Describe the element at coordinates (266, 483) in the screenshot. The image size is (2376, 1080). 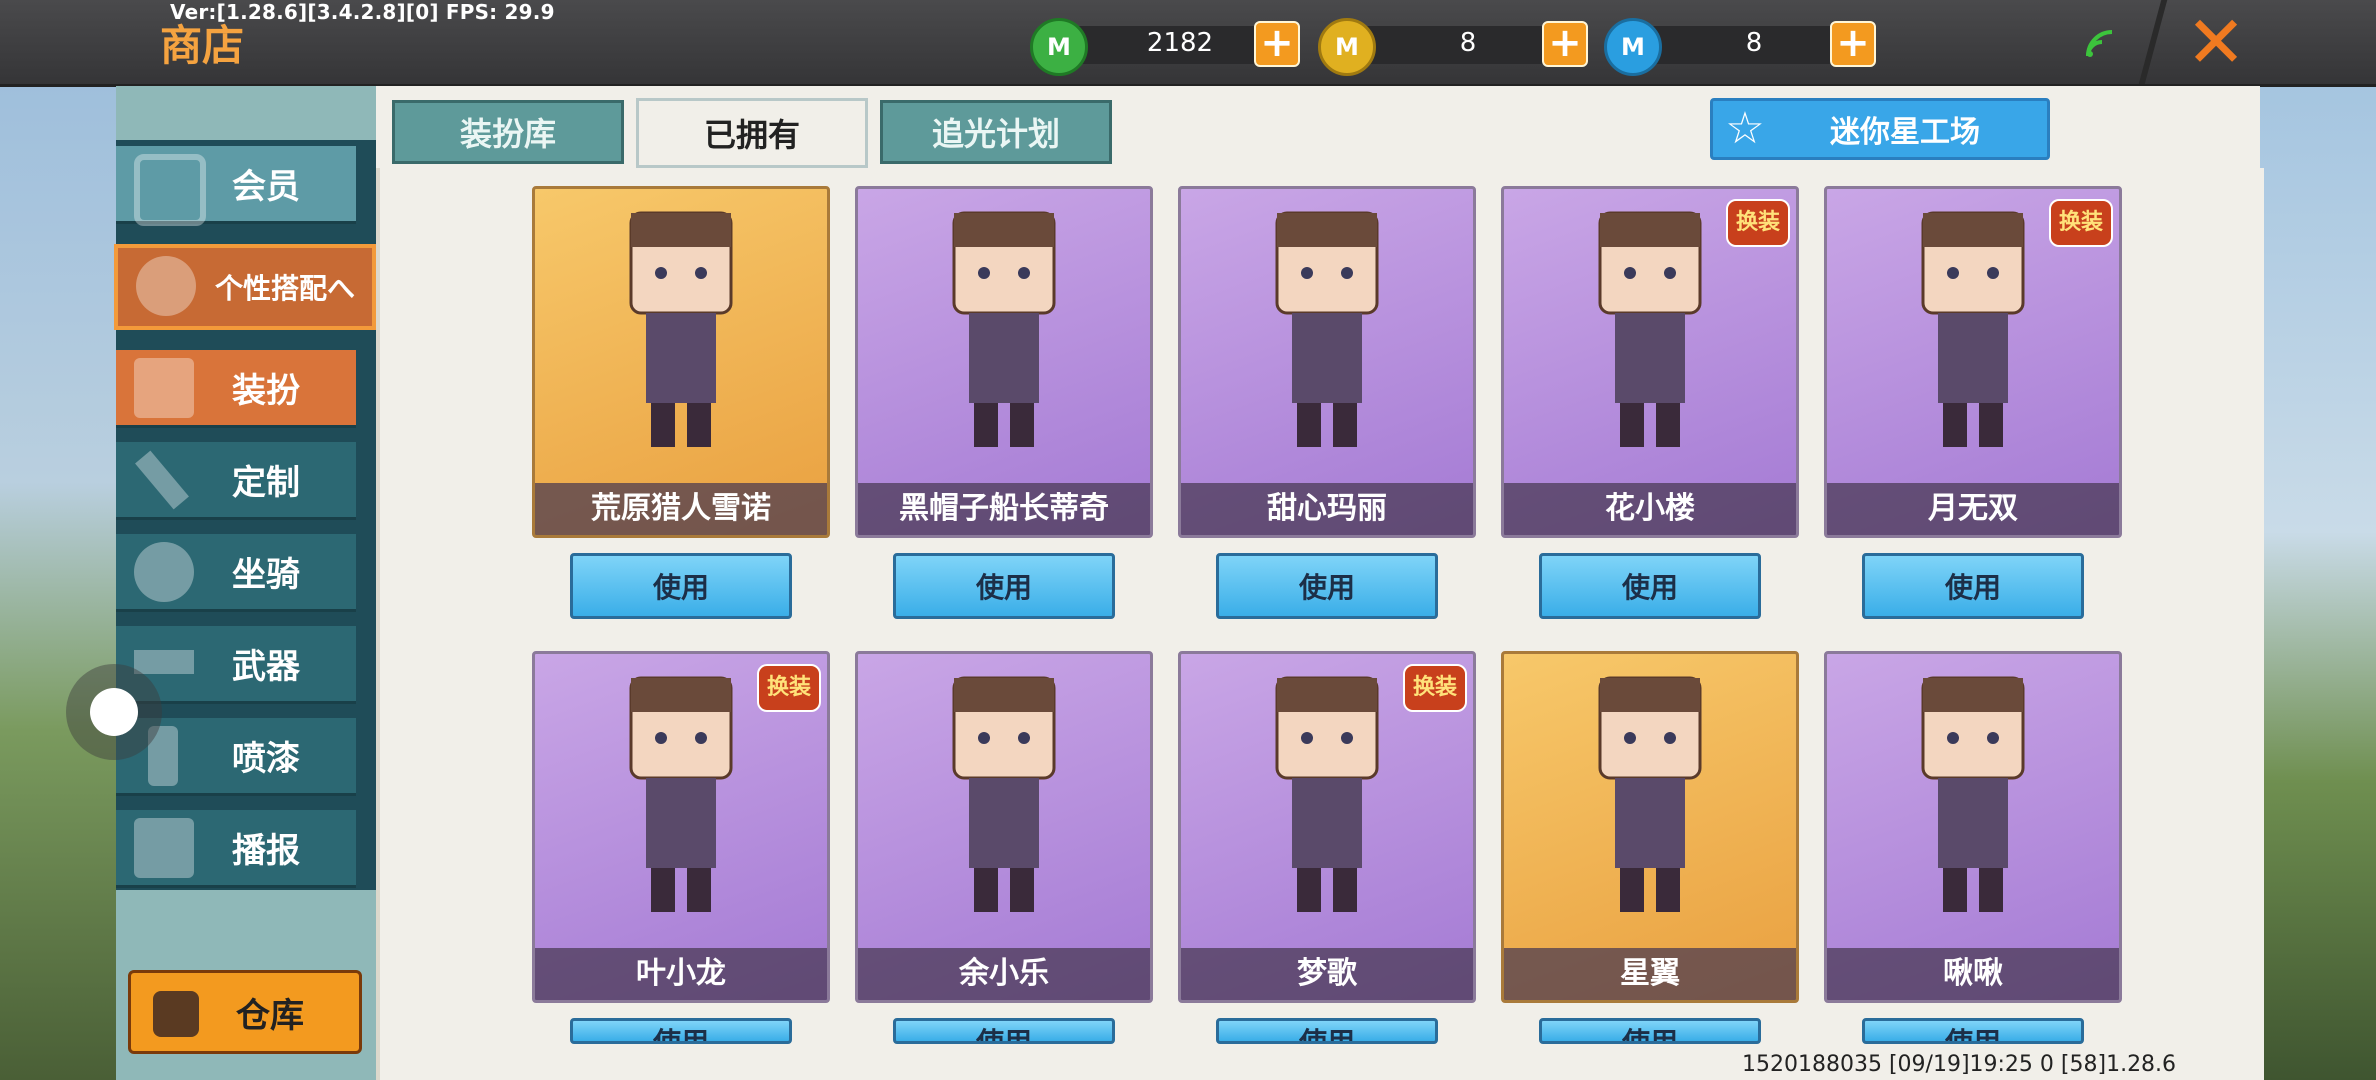
I see `sidebar-item-label: 定制` at that location.